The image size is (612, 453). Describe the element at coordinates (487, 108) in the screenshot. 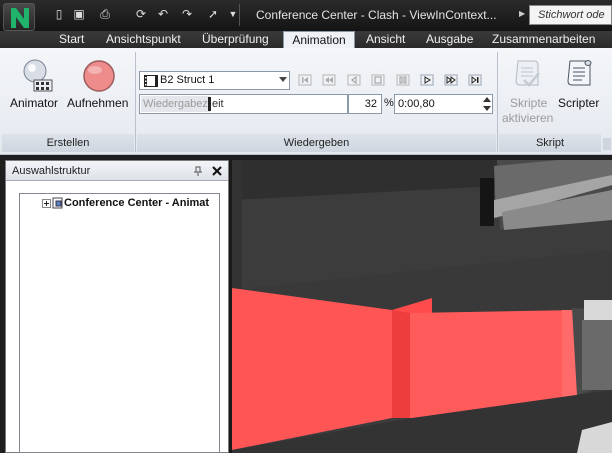

I see `spin-down-icon` at that location.